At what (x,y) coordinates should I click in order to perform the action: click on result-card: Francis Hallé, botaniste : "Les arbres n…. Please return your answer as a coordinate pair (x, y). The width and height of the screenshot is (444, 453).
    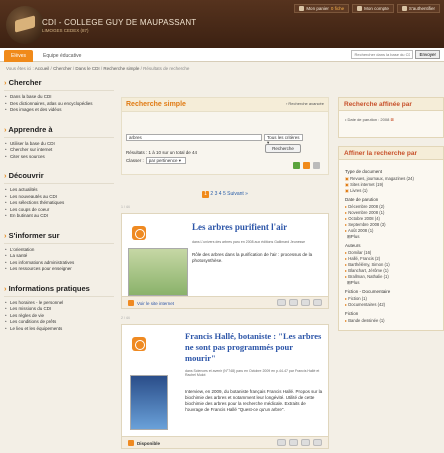
    Looking at the image, I should click on (225, 386).